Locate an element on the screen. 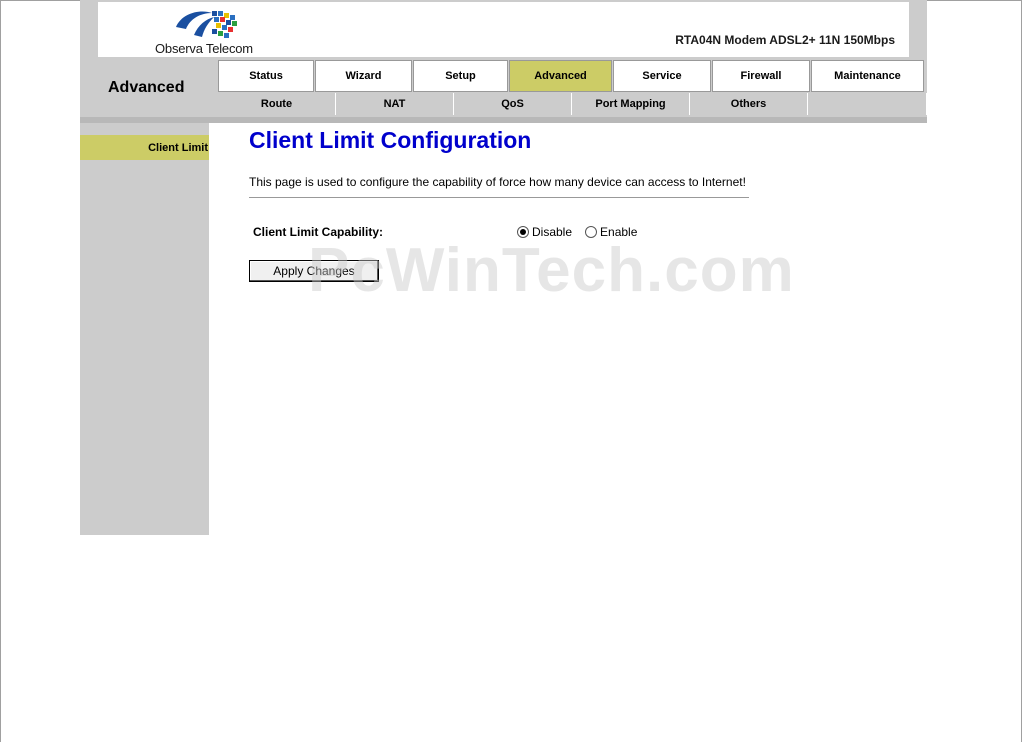 The image size is (1022, 743). subtab-empty is located at coordinates (867, 104).